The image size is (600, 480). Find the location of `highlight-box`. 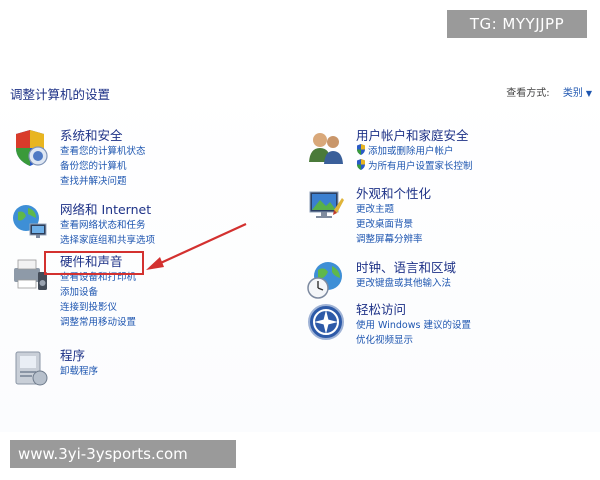

highlight-box is located at coordinates (94, 263).